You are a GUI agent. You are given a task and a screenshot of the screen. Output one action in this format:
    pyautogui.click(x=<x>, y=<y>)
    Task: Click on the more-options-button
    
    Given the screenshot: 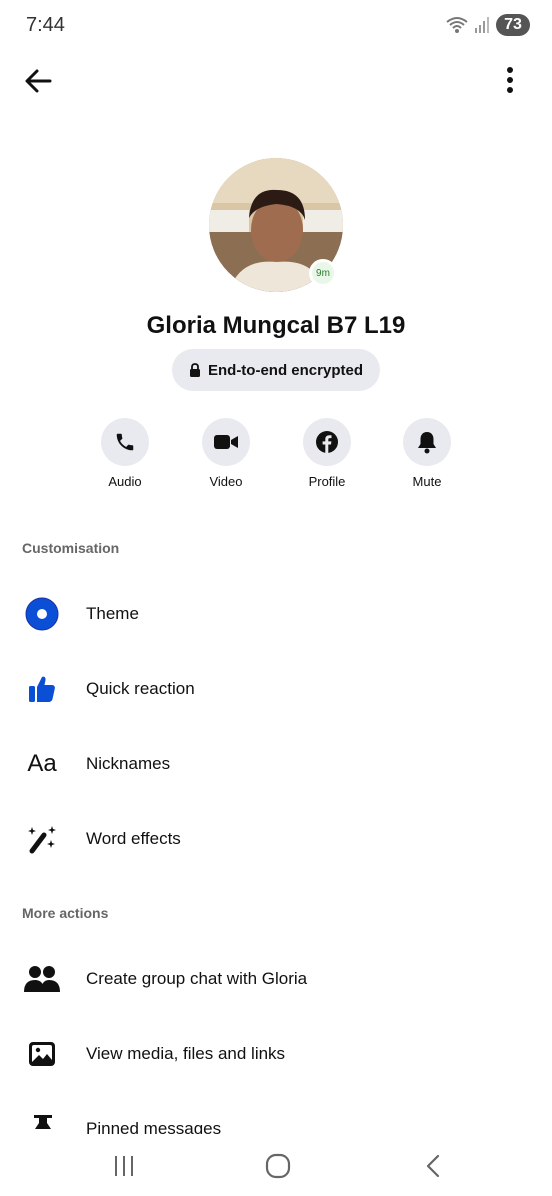 What is the action you would take?
    pyautogui.click(x=510, y=81)
    